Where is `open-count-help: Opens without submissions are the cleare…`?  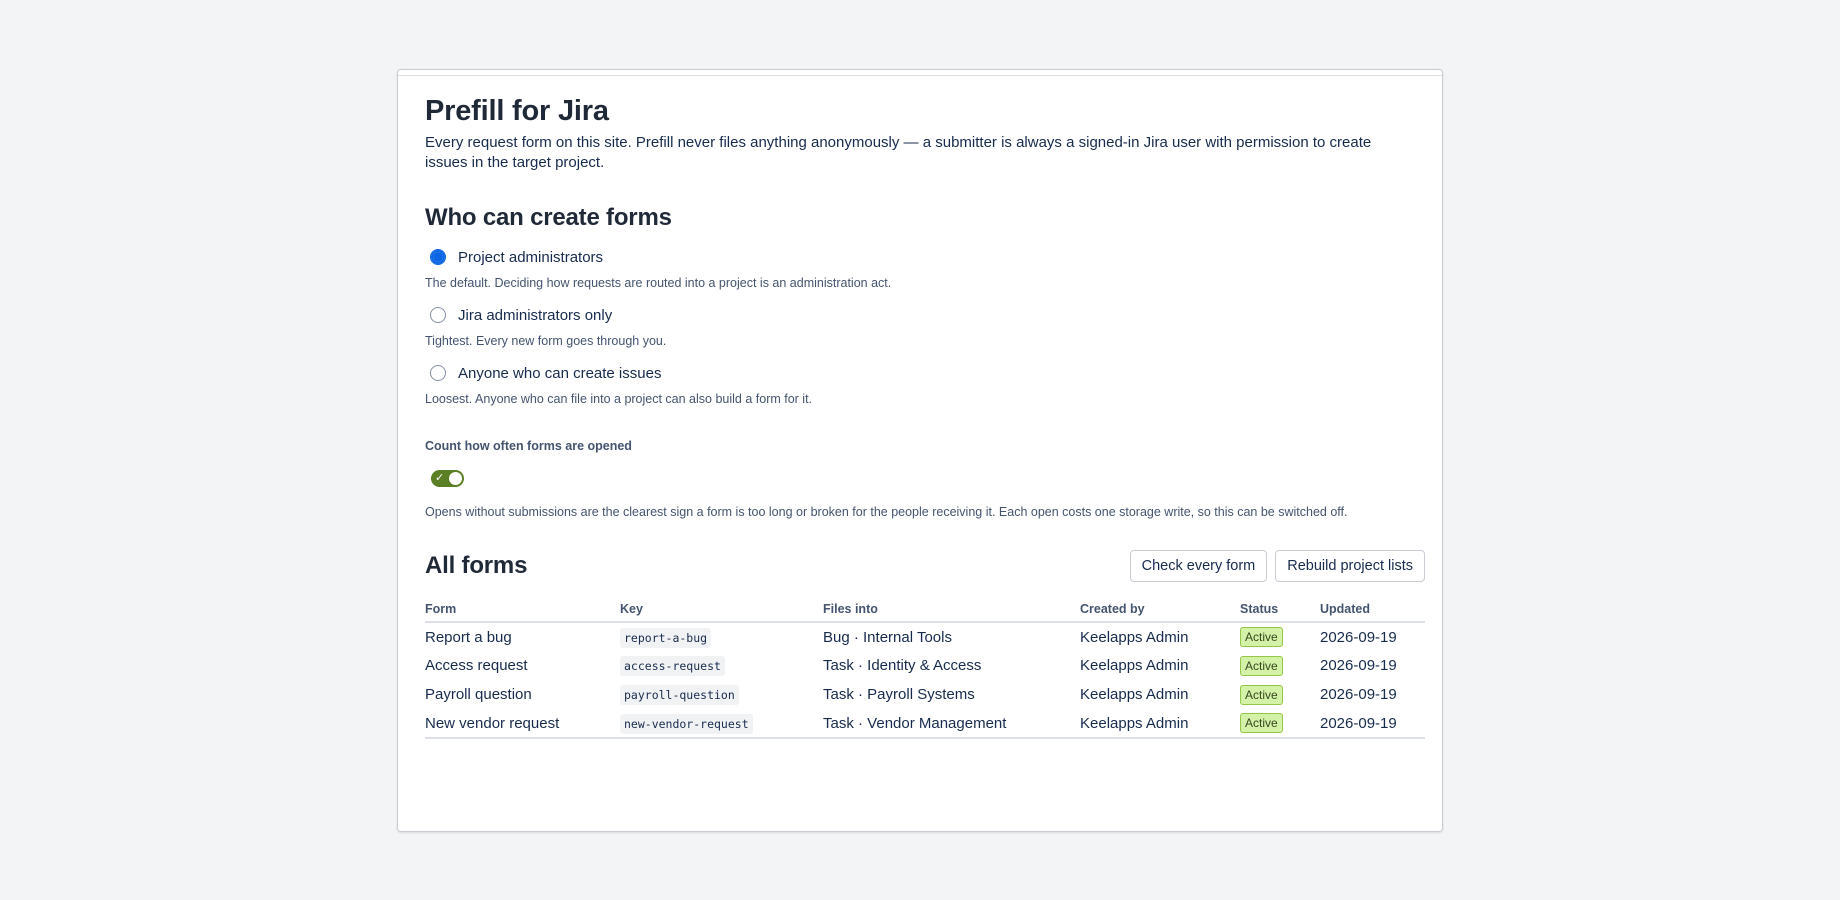 open-count-help: Opens without submissions are the cleare… is located at coordinates (886, 512).